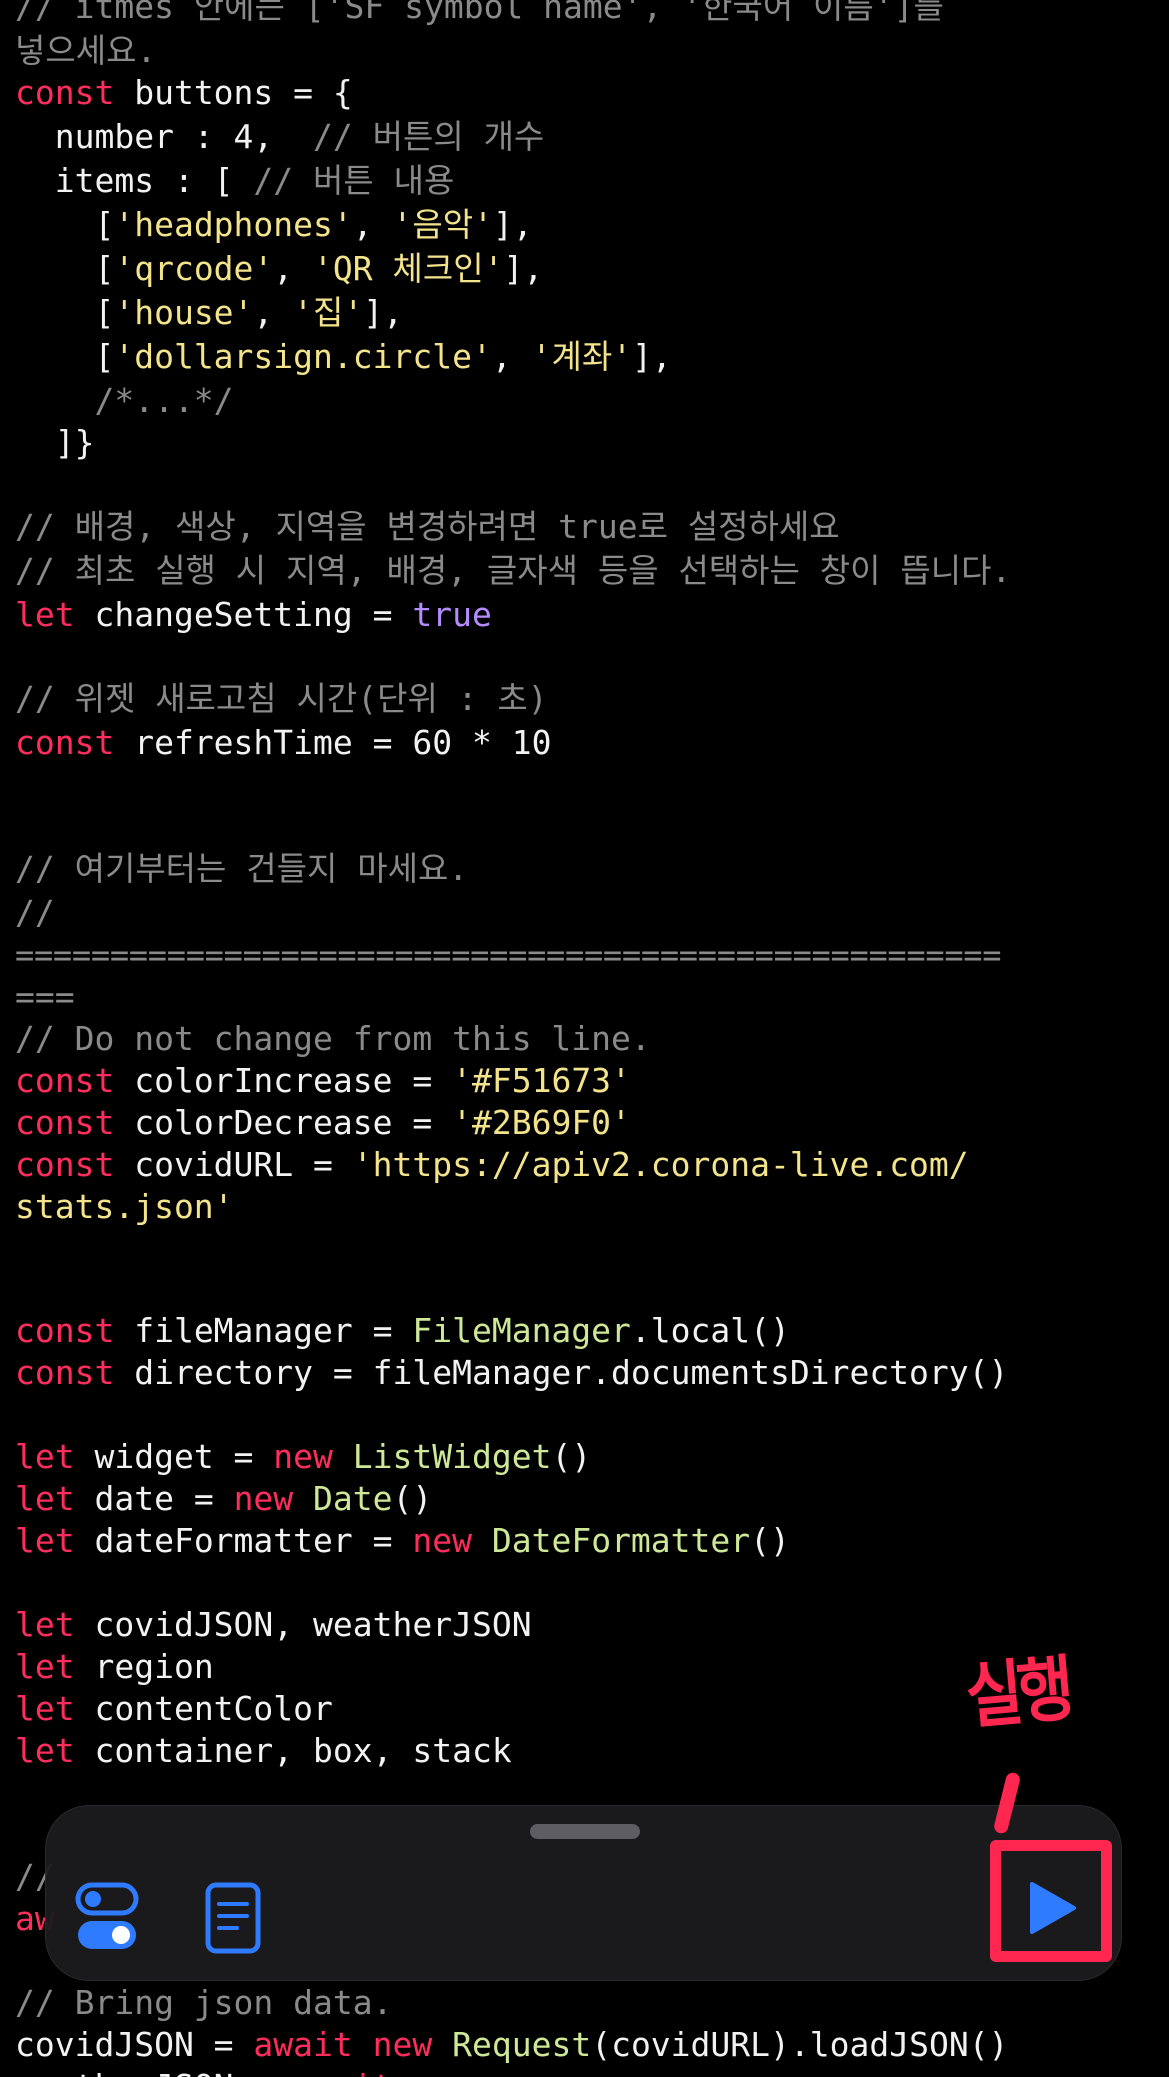 The image size is (1169, 2077). What do you see at coordinates (233, 92) in the screenshot?
I see `code-text: buttons = {` at bounding box center [233, 92].